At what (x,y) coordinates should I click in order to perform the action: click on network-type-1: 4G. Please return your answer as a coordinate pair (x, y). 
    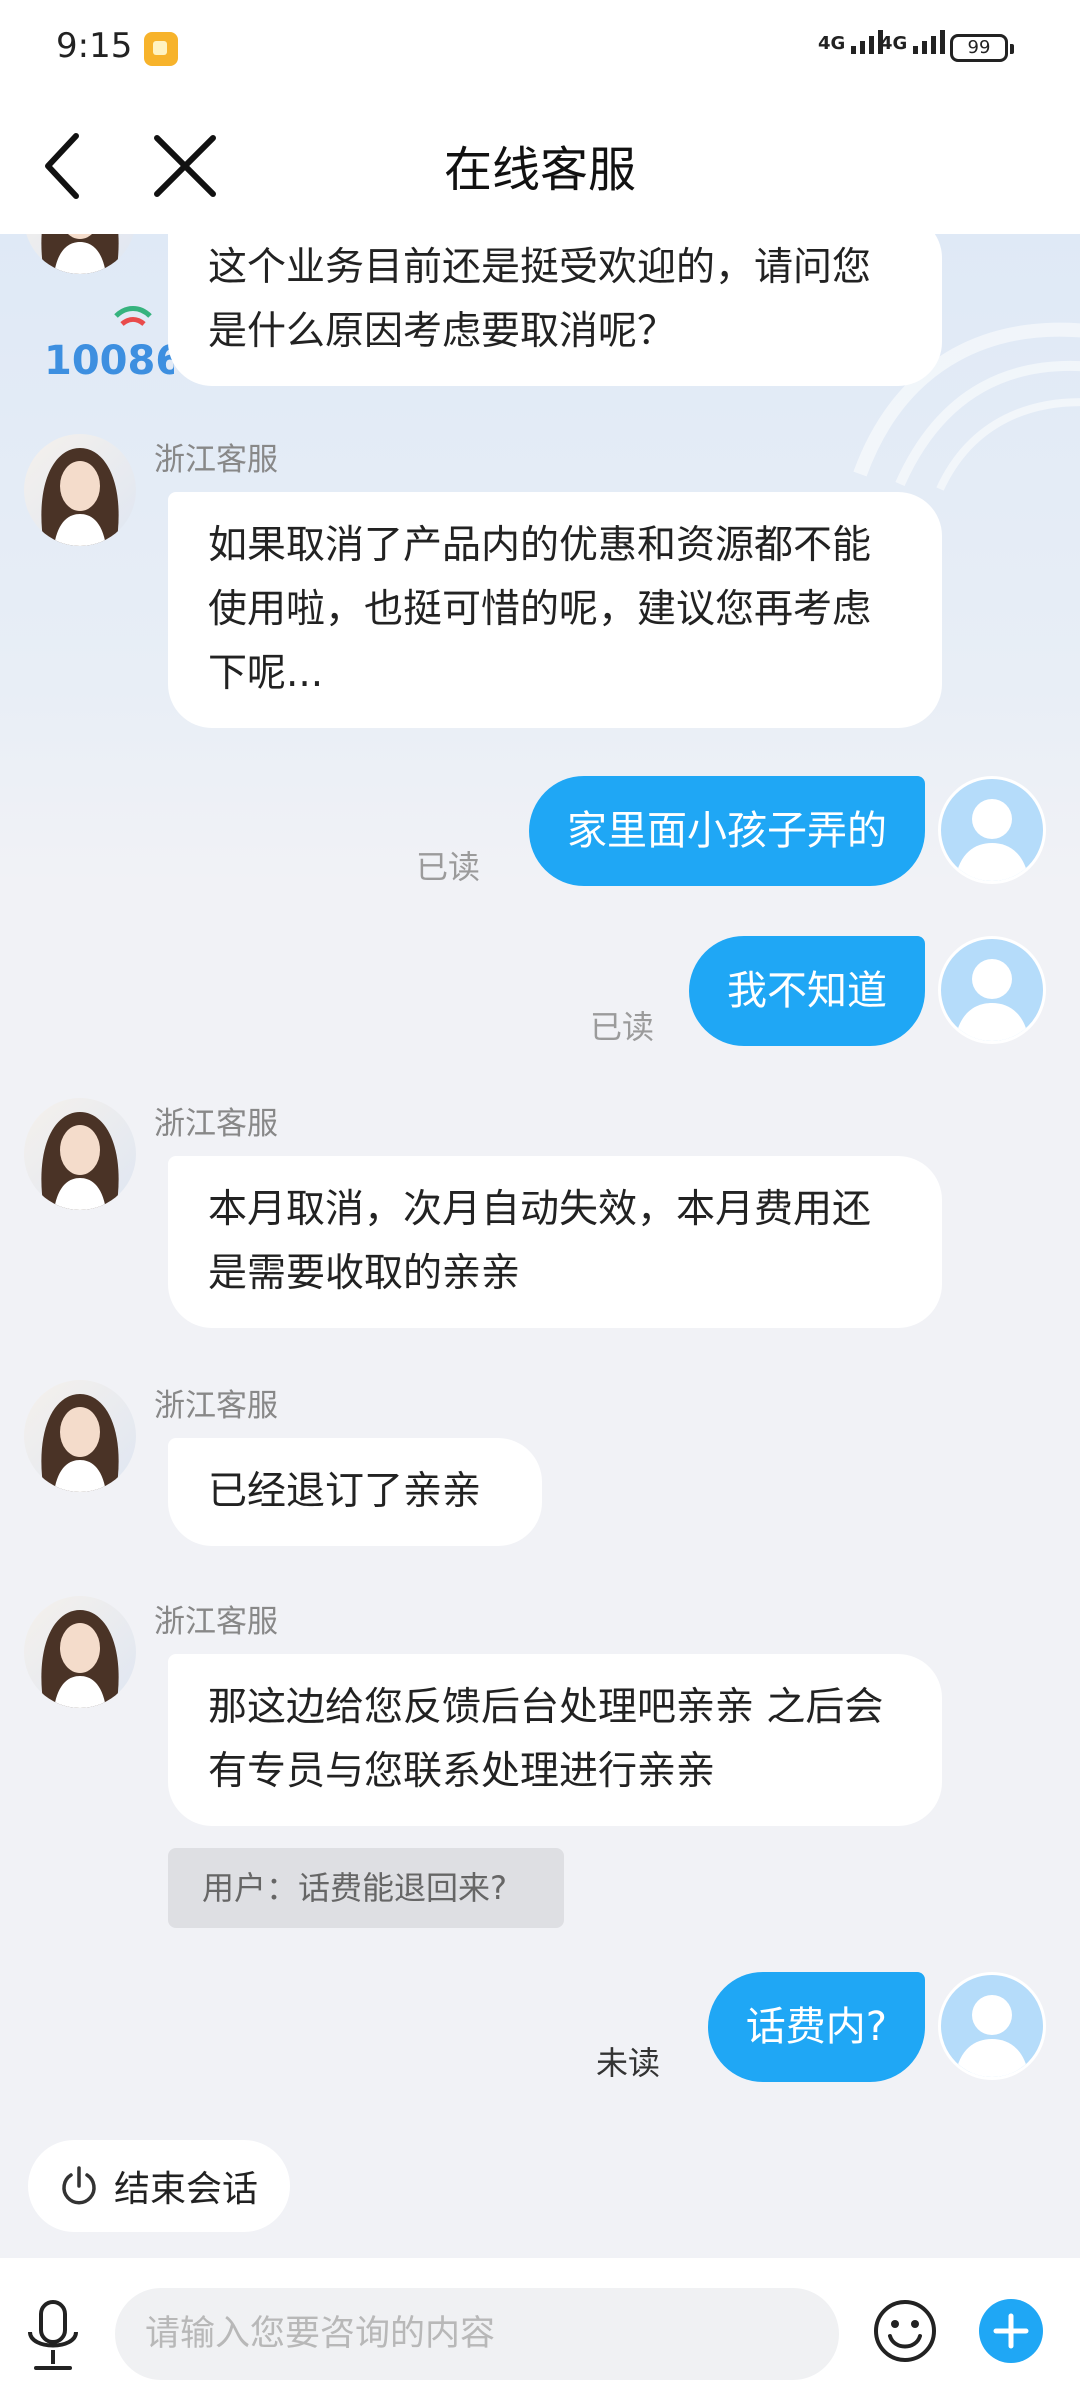
    Looking at the image, I should click on (832, 43).